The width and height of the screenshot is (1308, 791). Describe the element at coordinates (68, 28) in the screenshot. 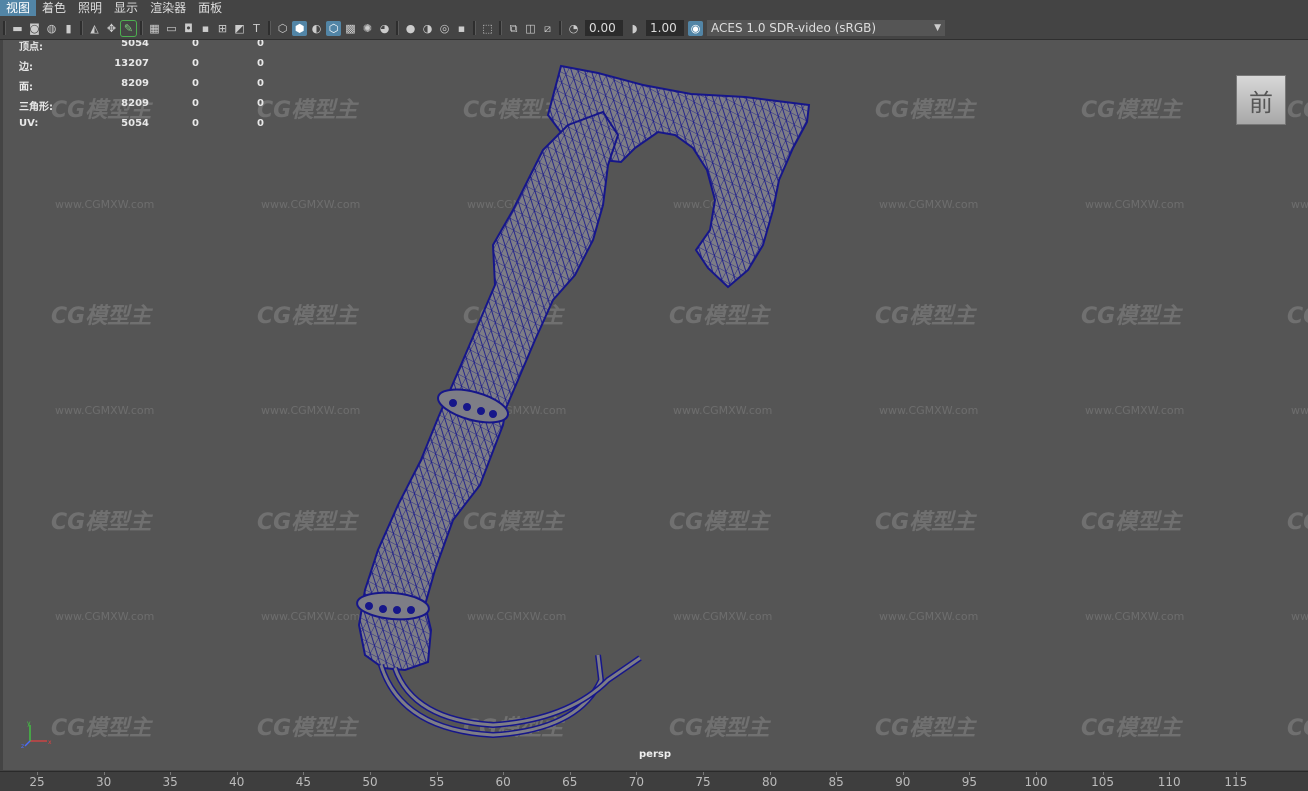

I see `bookmark-icon: ▮` at that location.